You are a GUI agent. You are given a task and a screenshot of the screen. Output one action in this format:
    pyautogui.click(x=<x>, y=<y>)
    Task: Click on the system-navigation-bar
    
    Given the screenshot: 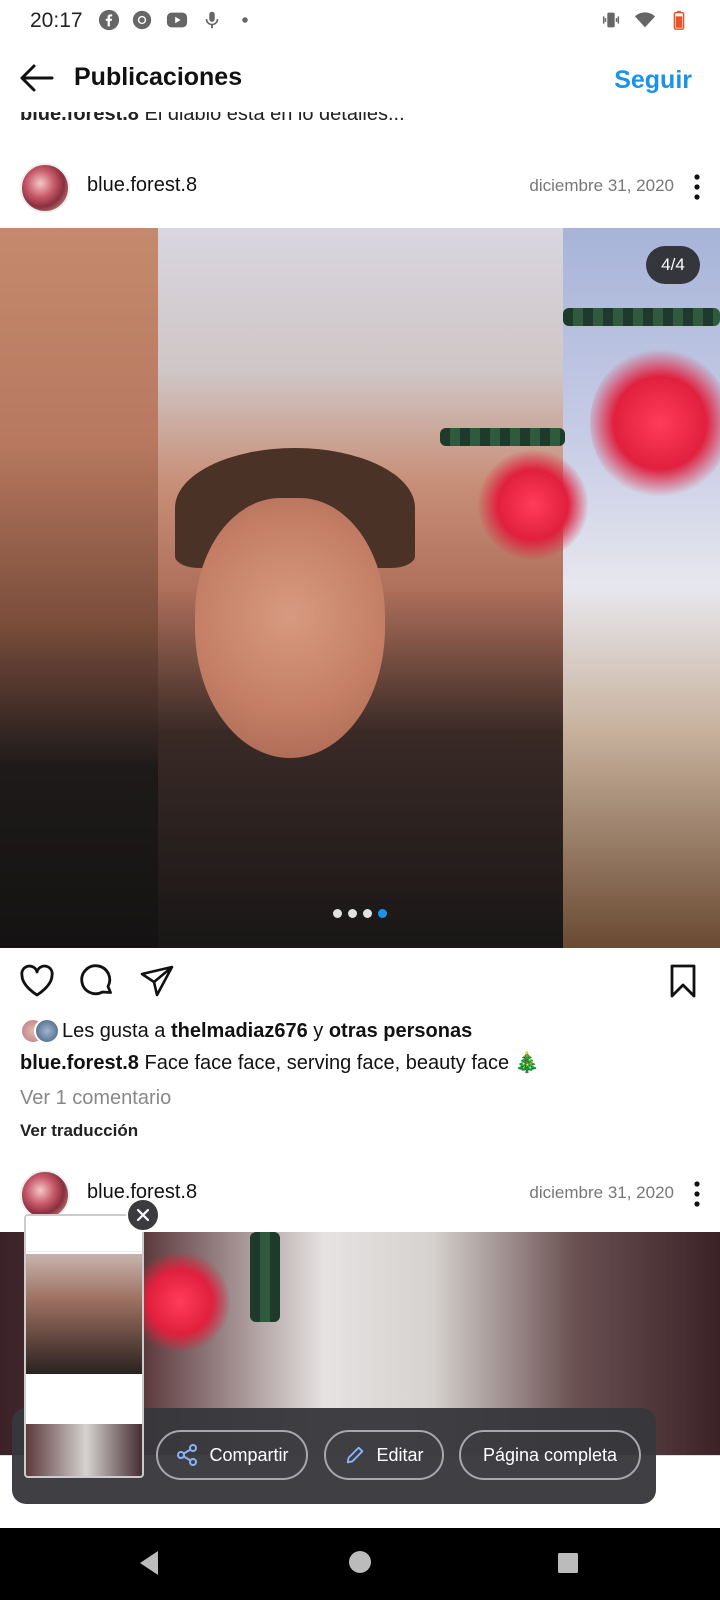 What is the action you would take?
    pyautogui.click(x=360, y=1564)
    